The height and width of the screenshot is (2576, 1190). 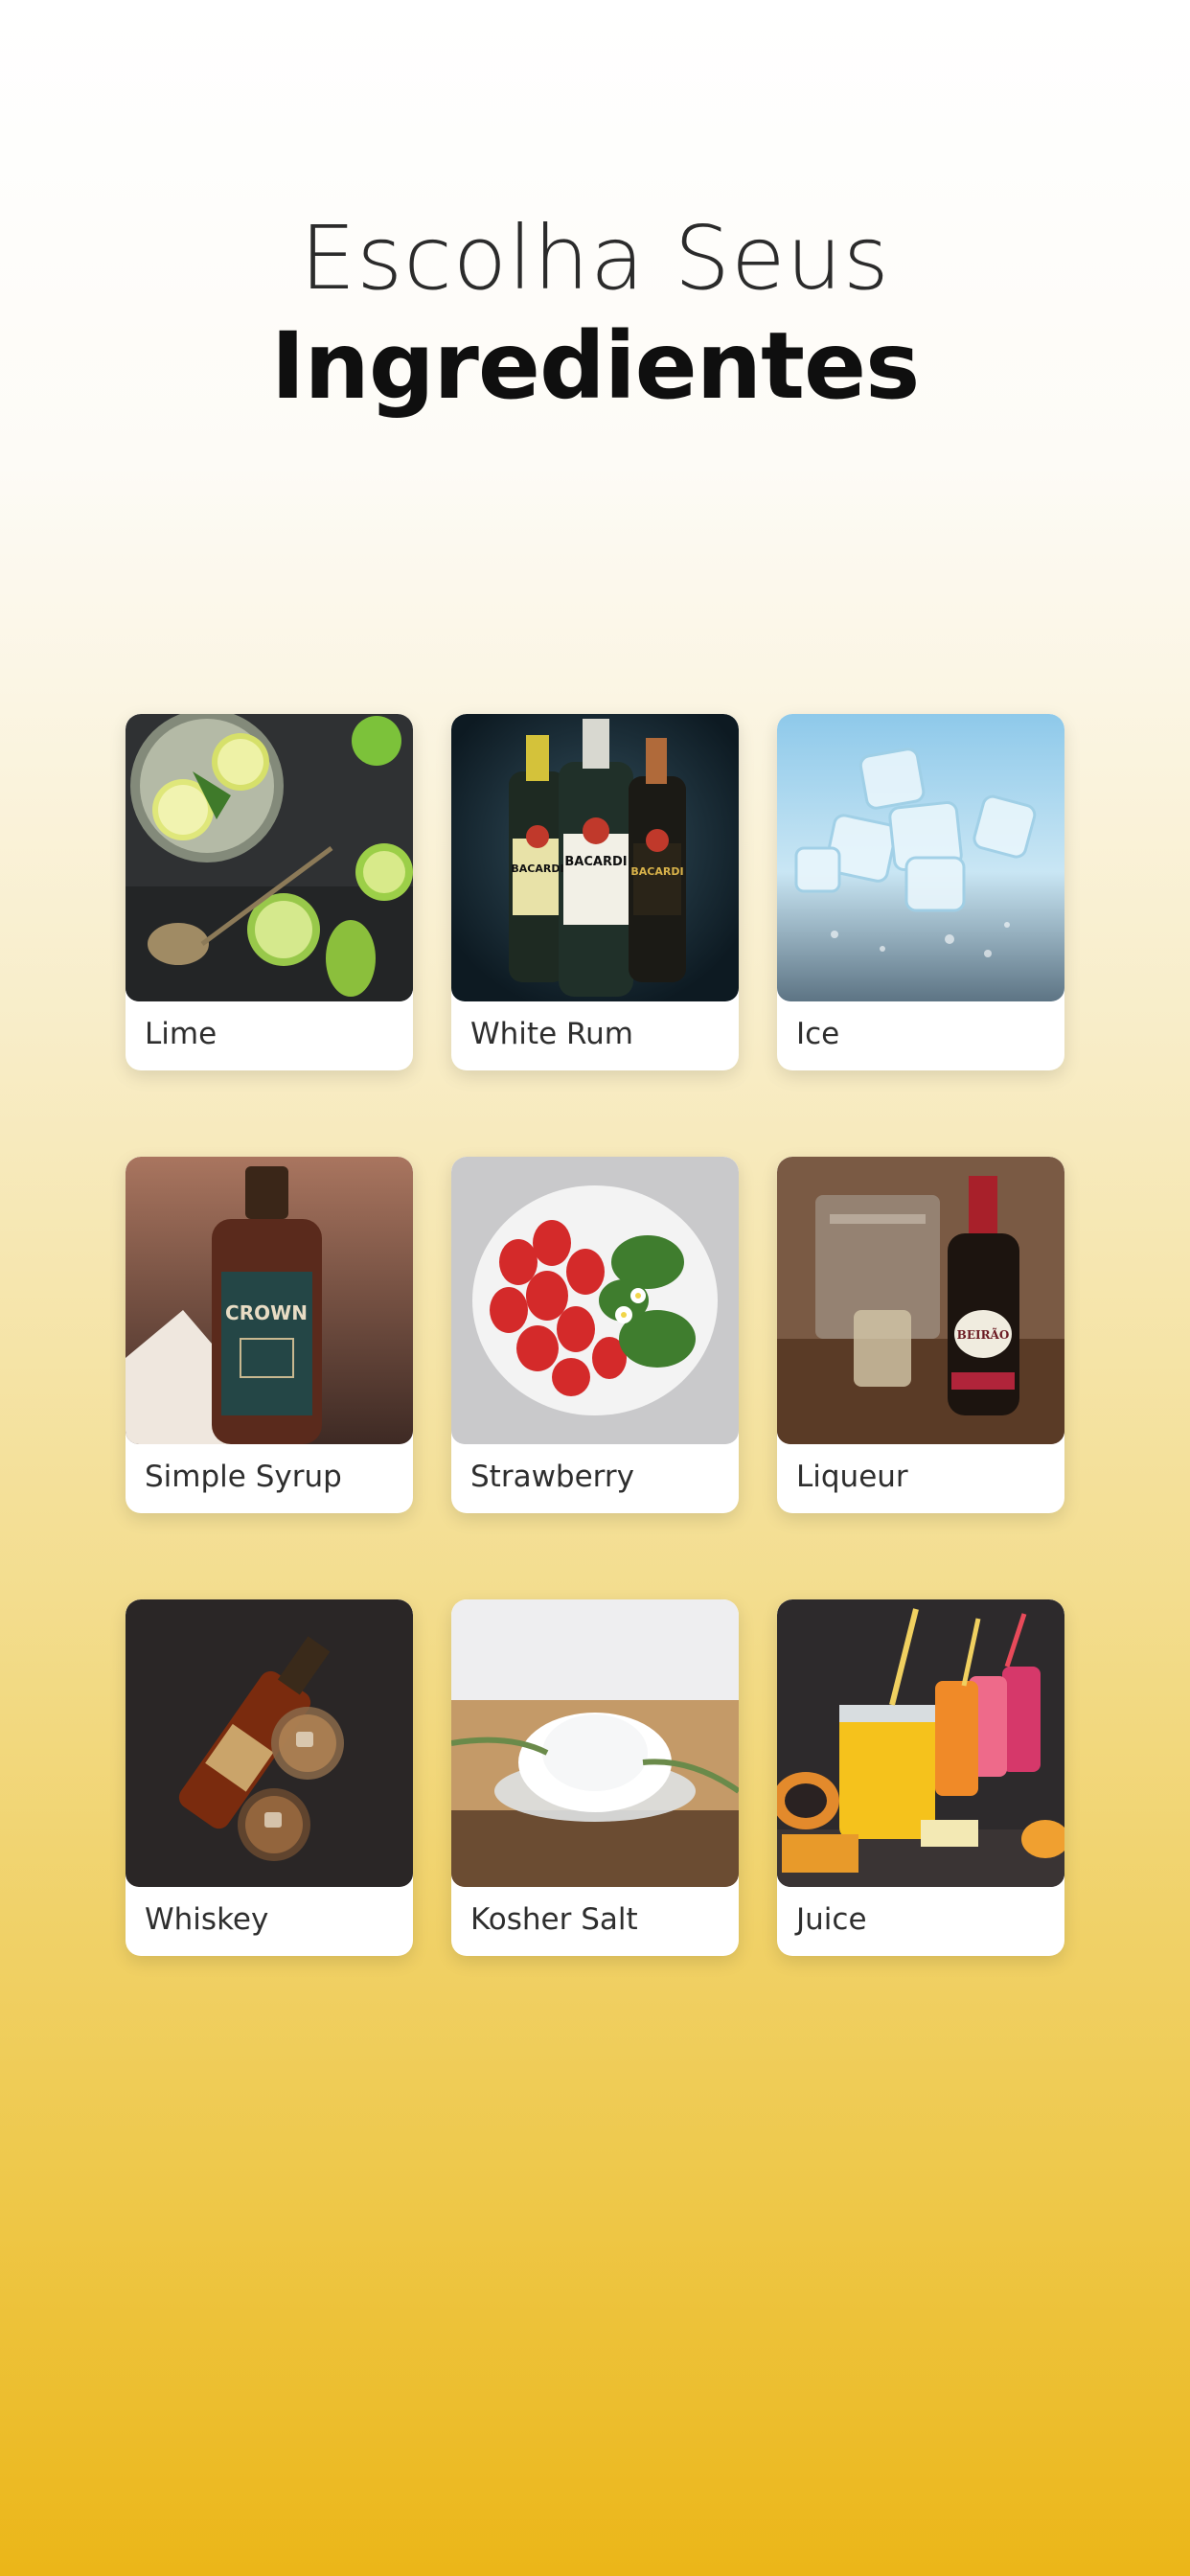 I want to click on page-title-line2: Ingredientes, so click(x=595, y=366).